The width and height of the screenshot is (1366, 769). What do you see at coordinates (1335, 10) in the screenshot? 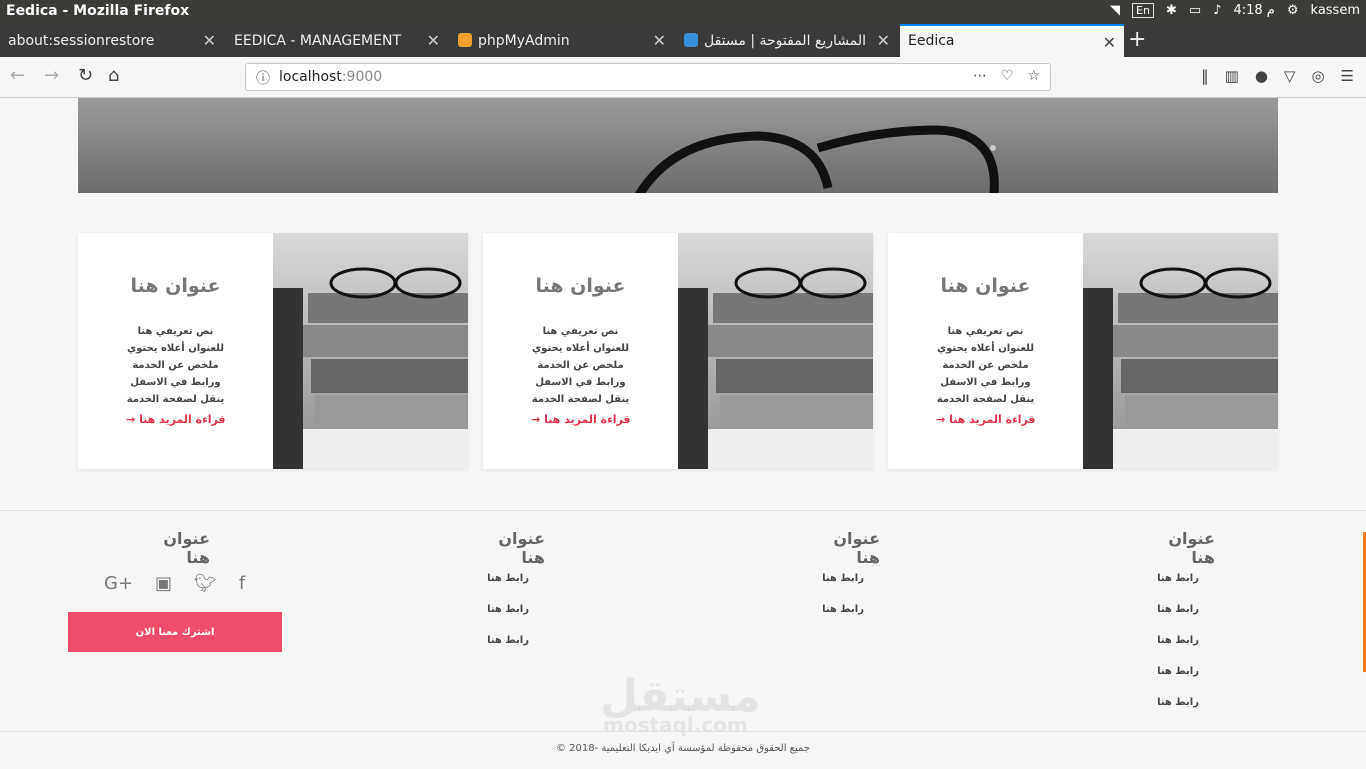
I see `user-name: kassem` at bounding box center [1335, 10].